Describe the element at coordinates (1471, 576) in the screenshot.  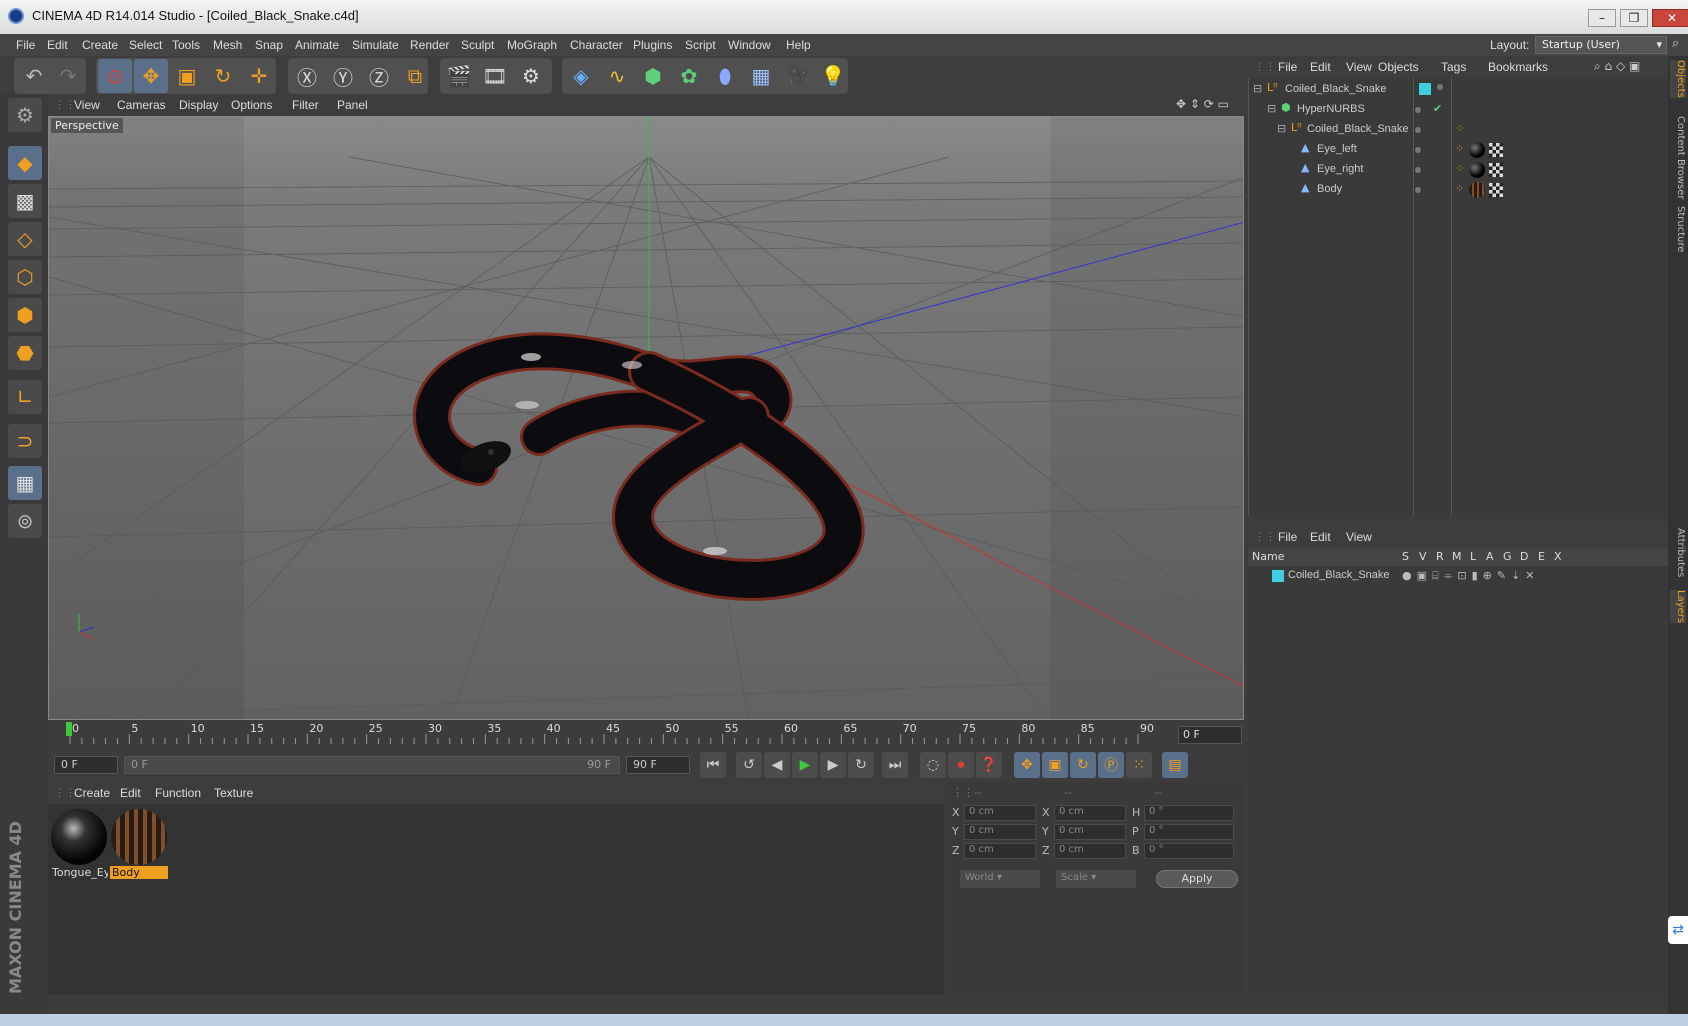
I see `layer-toggle-icons: ●▣⌸⌯⊡▮⊕✎⇣✕` at that location.